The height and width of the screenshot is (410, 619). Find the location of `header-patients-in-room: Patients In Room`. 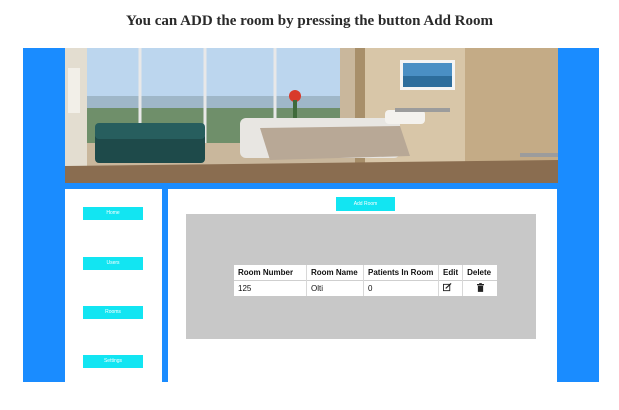

header-patients-in-room: Patients In Room is located at coordinates (401, 273).